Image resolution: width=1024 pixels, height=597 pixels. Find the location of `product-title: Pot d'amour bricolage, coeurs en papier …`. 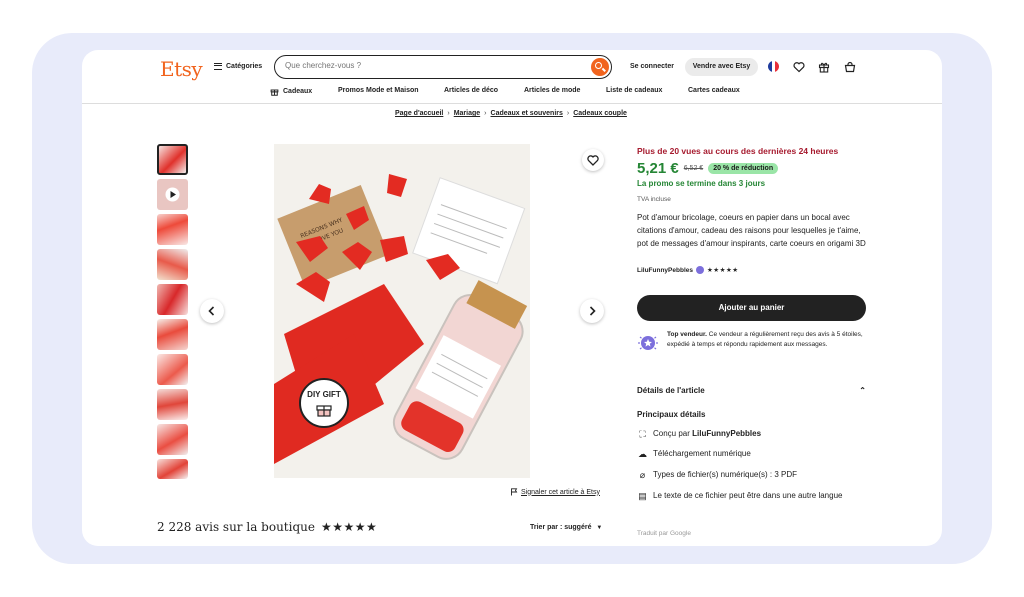

product-title: Pot d'amour bricolage, coeurs en papier … is located at coordinates (751, 230).